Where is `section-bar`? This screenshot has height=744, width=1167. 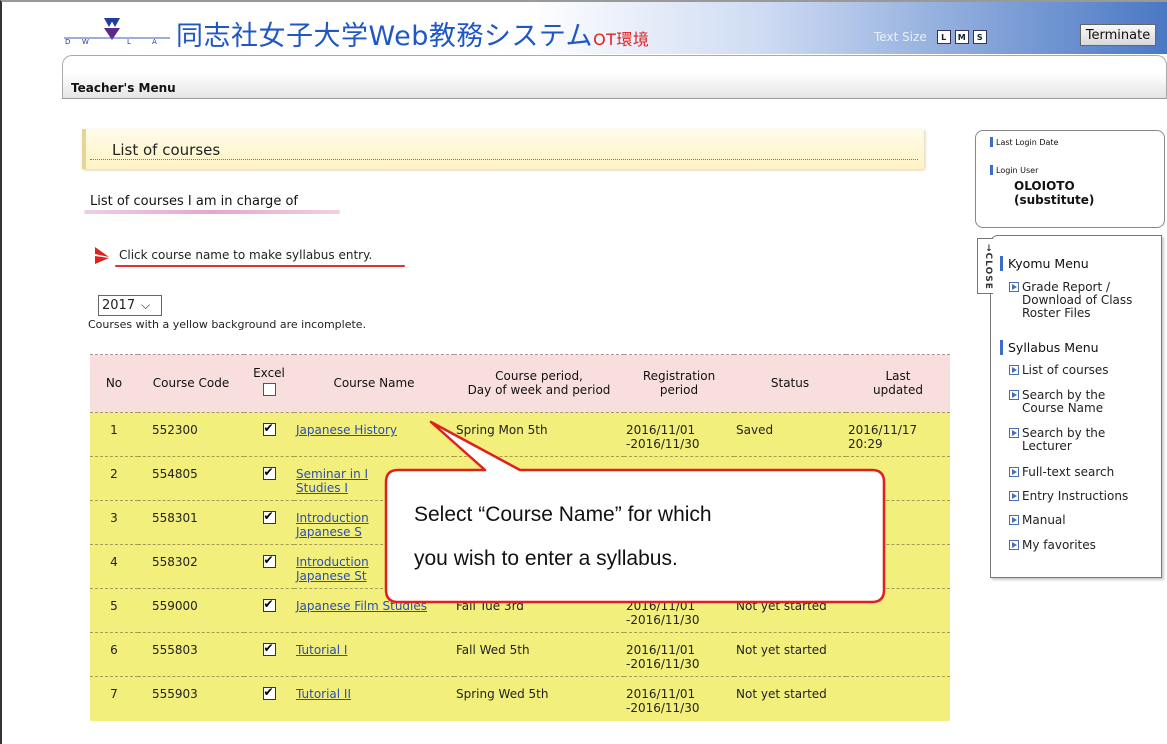 section-bar is located at coordinates (991, 142).